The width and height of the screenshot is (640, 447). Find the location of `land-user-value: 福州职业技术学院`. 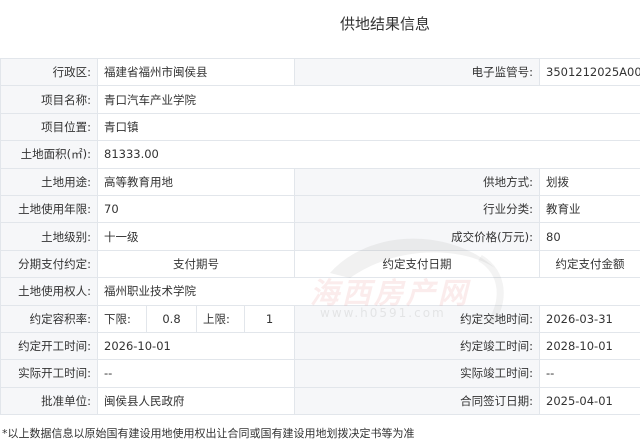

land-user-value: 福州职业技术学院 is located at coordinates (368, 291).